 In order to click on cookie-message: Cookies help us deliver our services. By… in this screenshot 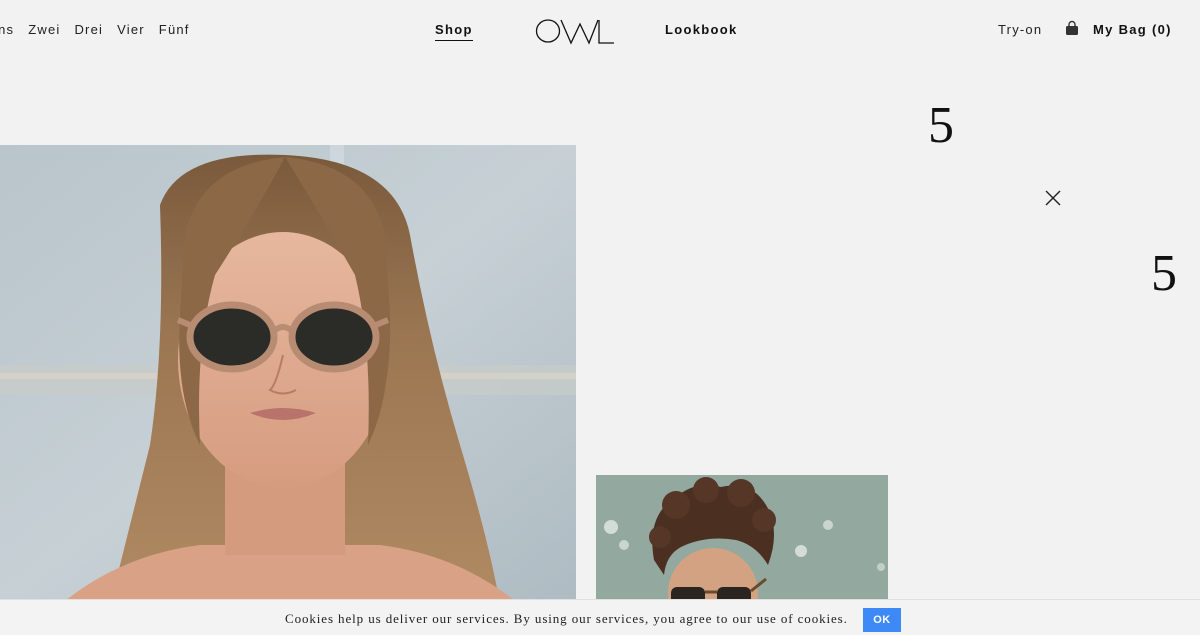, I will do `click(566, 618)`.